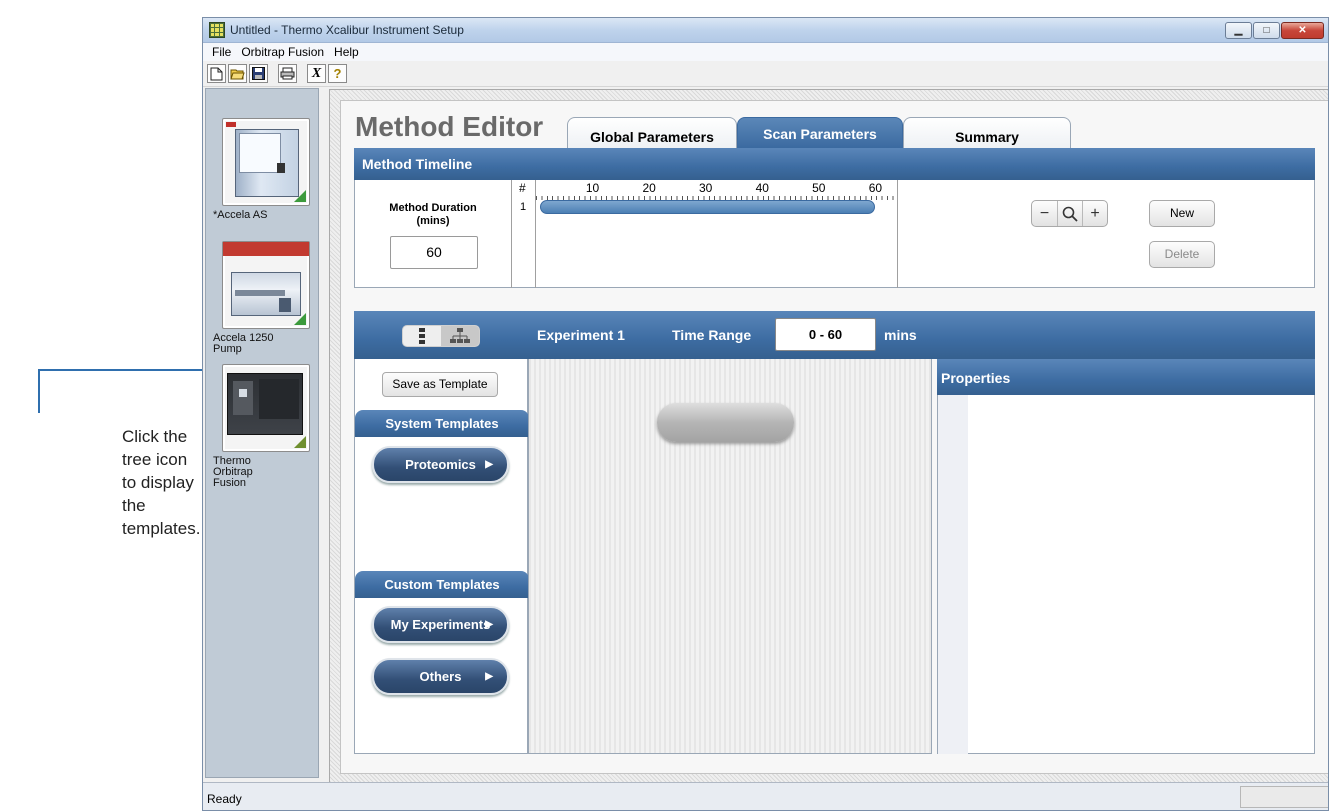 The image size is (1329, 811). I want to click on instrument-accela-pump: Accela 1250 Pump, so click(261, 298).